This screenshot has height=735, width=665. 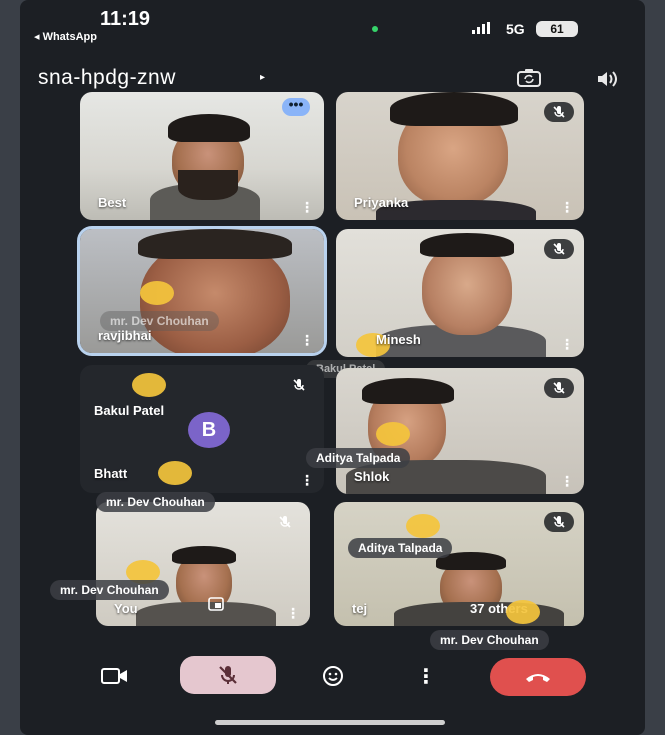 What do you see at coordinates (65, 36) in the screenshot?
I see `back-to-whatsapp-link: ◂ WhatsApp` at bounding box center [65, 36].